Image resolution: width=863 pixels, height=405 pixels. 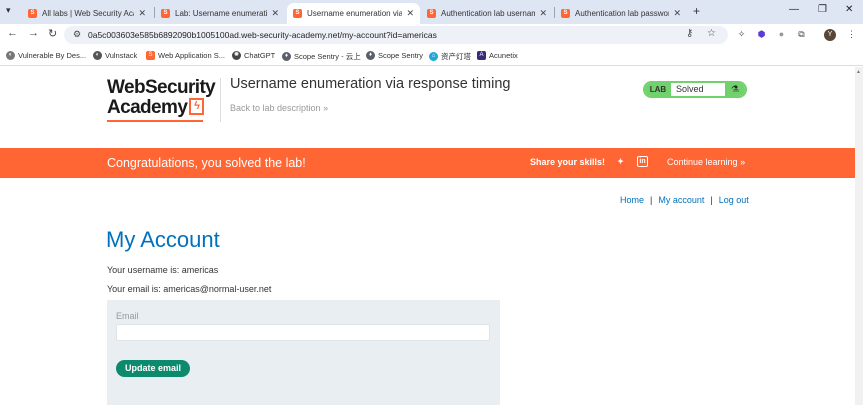 What do you see at coordinates (735, 89) in the screenshot?
I see `flask-icon: ⚗` at bounding box center [735, 89].